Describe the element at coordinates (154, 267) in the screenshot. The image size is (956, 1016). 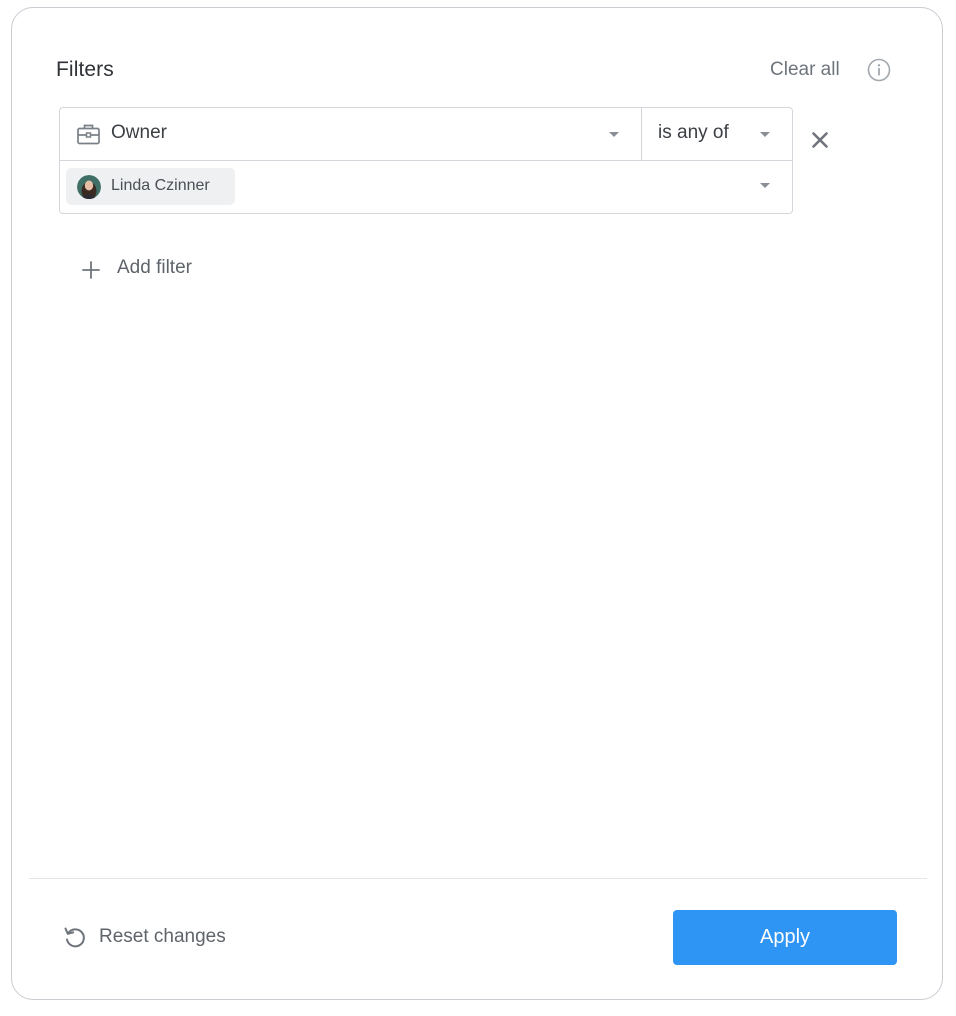
I see `add-filter-label: Add filter` at that location.